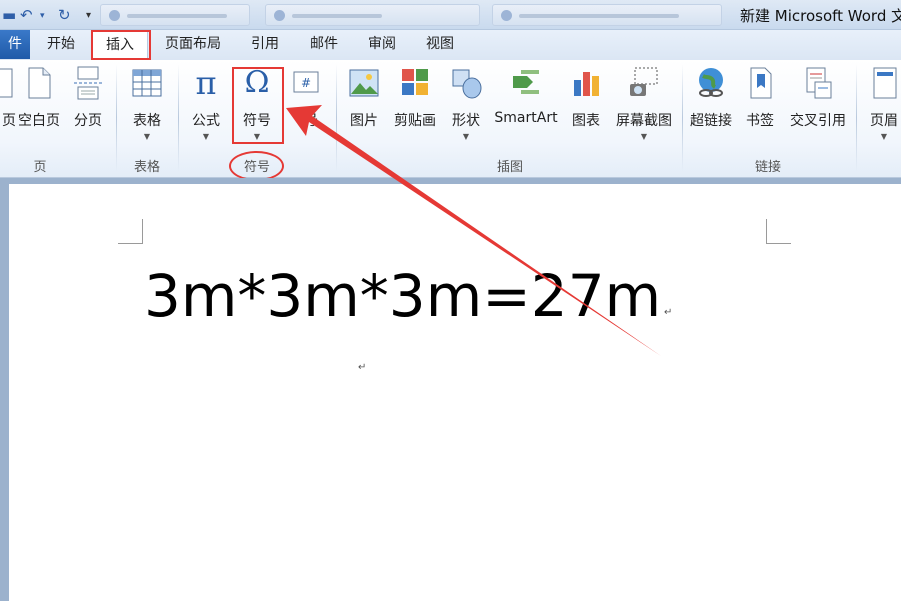 This screenshot has height=601, width=901. Describe the element at coordinates (258, 105) in the screenshot. I see `symbol-button-highlight` at that location.